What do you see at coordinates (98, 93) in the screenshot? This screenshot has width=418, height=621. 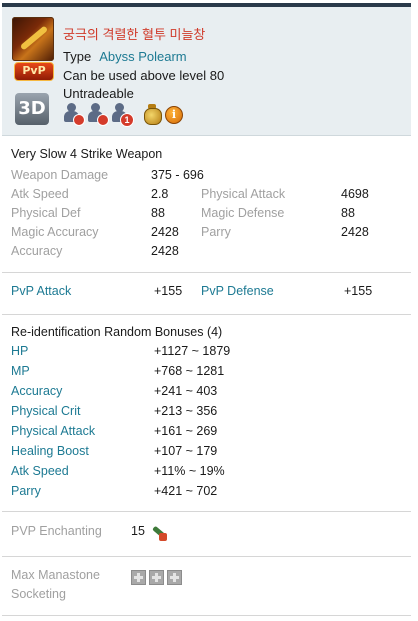 I see `trade-status: Untradeable` at bounding box center [98, 93].